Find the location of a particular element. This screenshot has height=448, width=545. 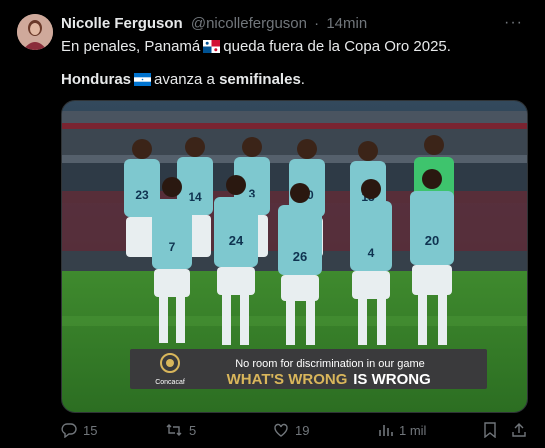

action-bar: 15 5 19 1 mil is located at coordinates (296, 432).